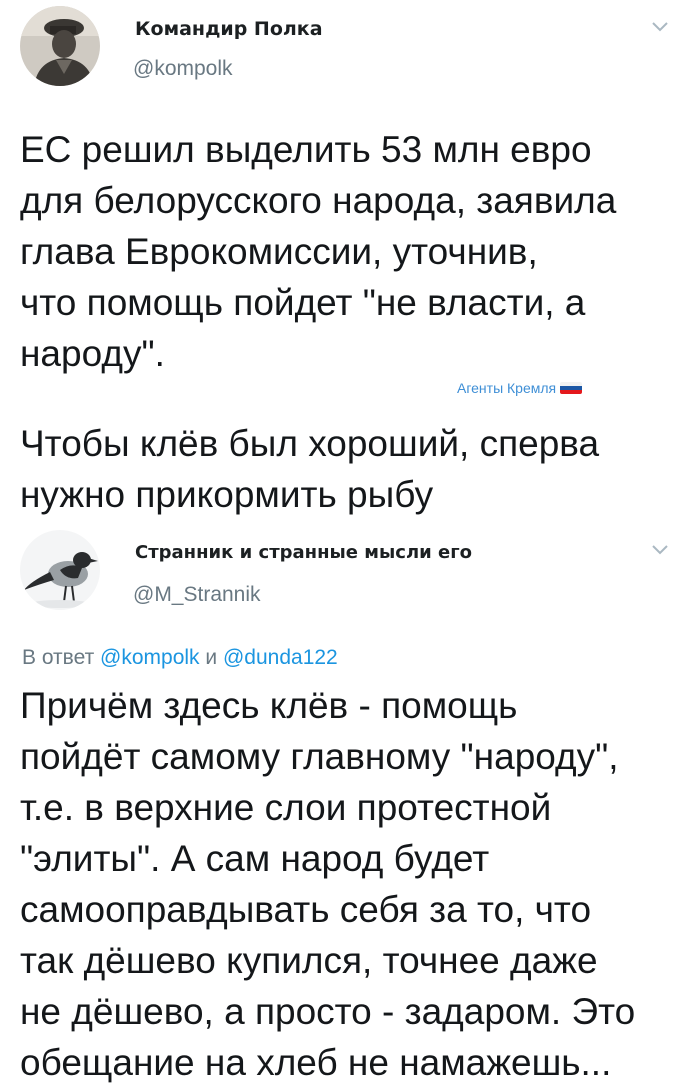 This screenshot has height=1088, width=689. I want to click on mention-link-dunda122: @dunda122, so click(280, 657).